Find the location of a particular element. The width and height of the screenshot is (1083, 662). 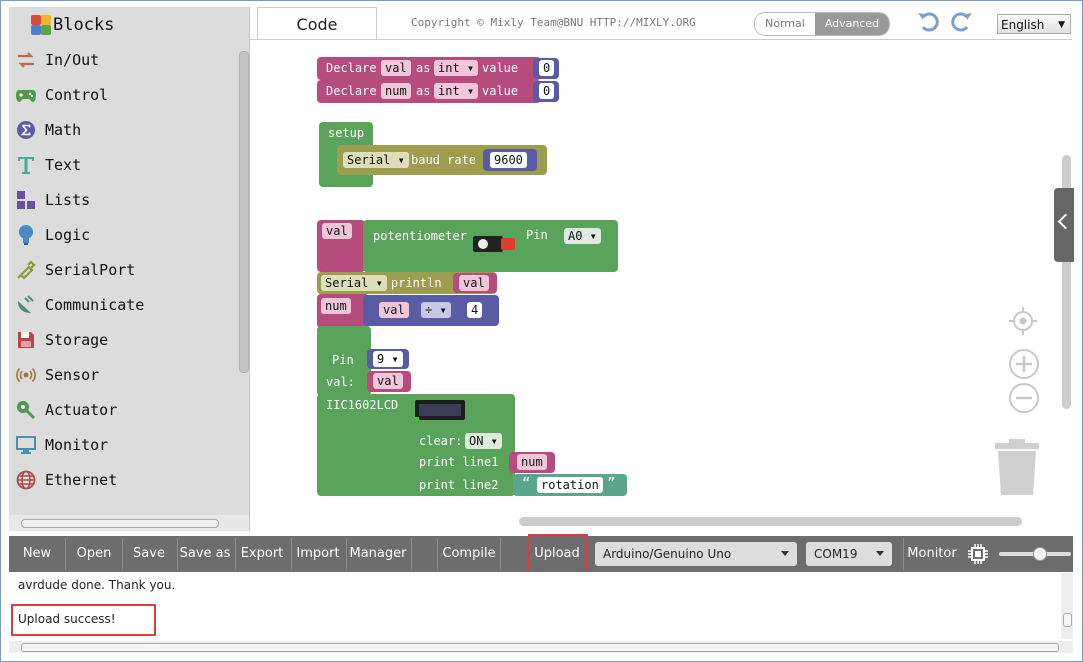

var-block: num is located at coordinates (532, 462).